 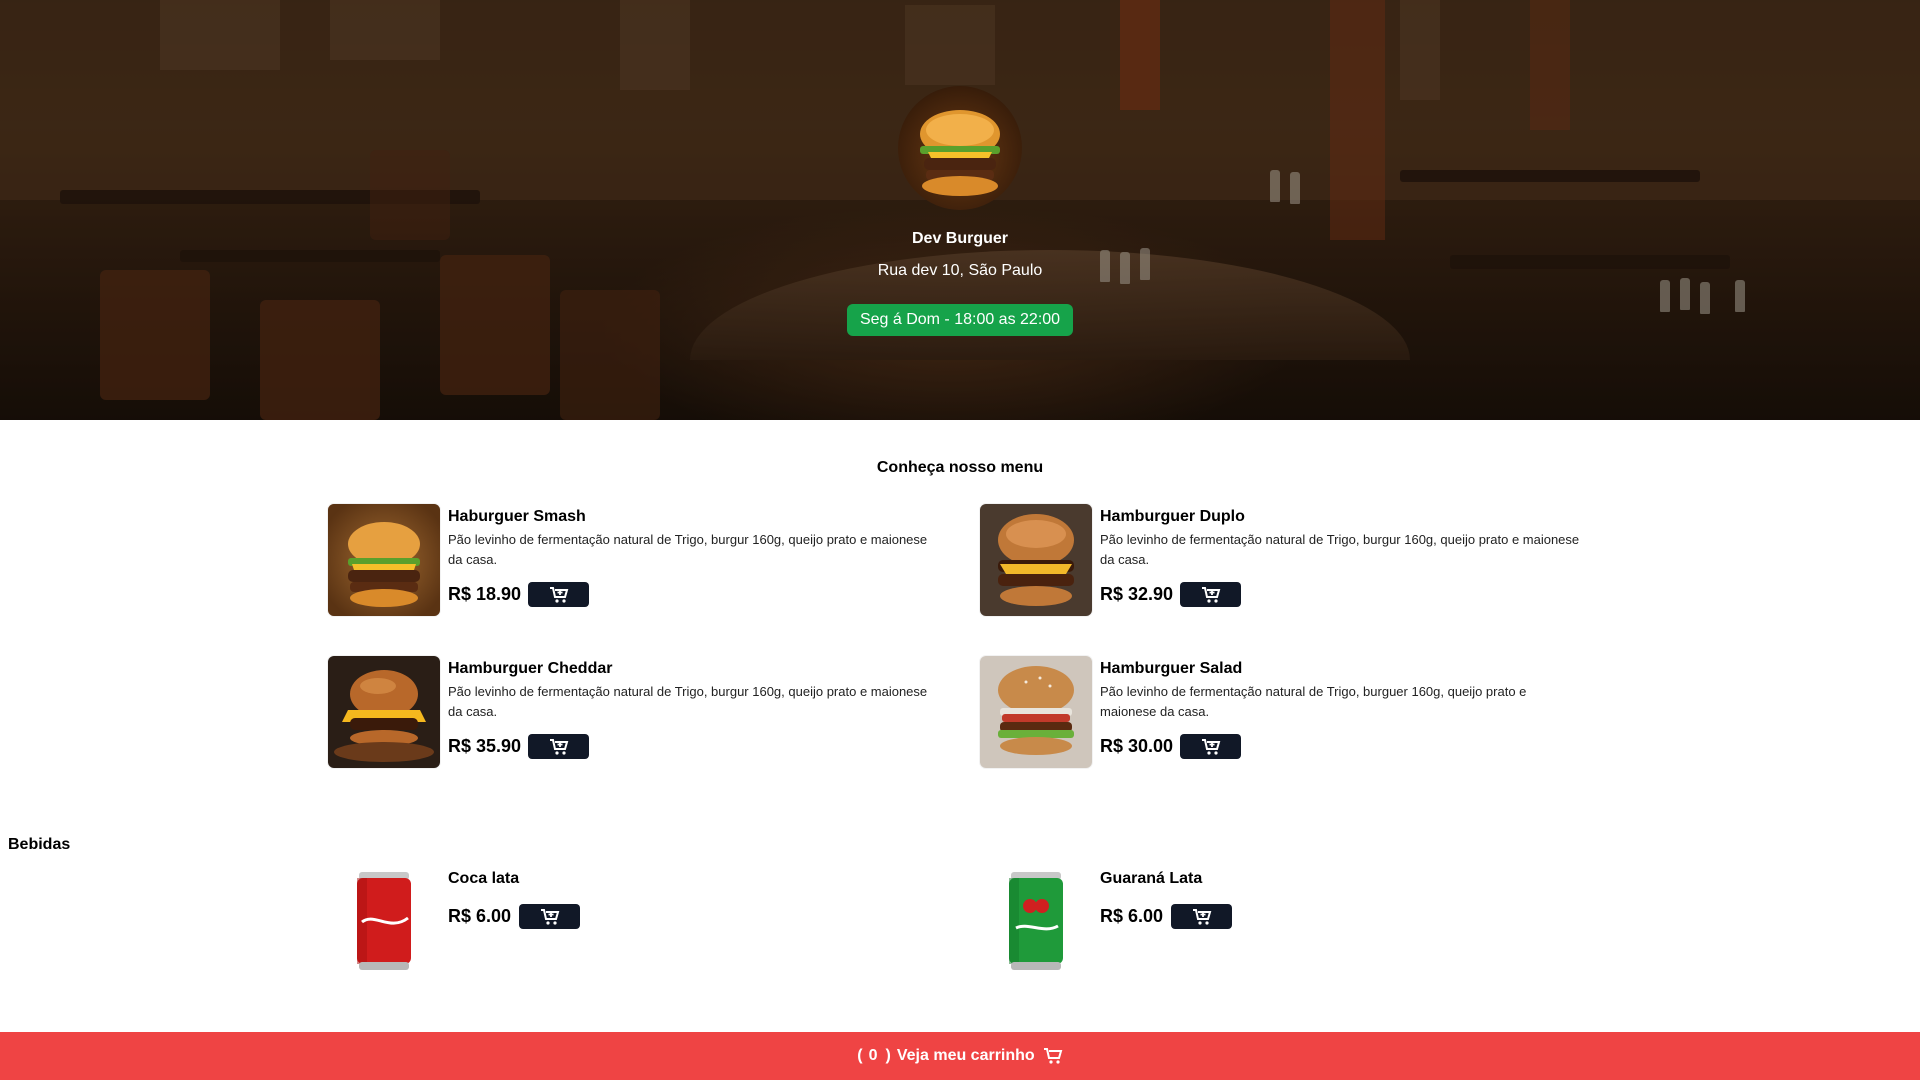 I want to click on drink-name: Guaraná Lata, so click(x=1151, y=878).